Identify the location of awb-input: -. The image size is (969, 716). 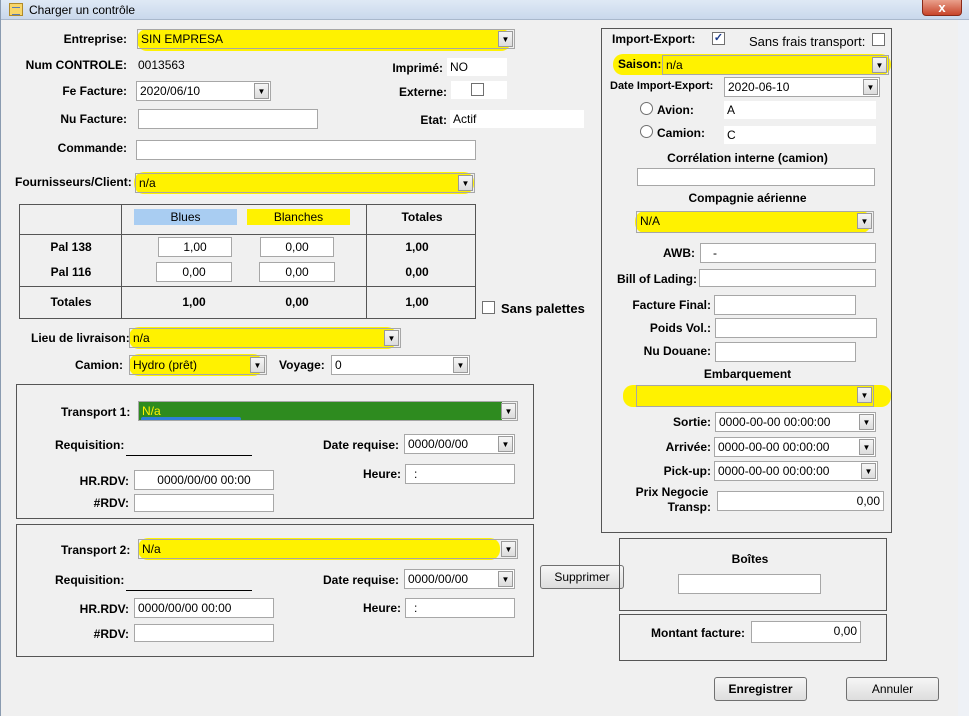
(788, 253).